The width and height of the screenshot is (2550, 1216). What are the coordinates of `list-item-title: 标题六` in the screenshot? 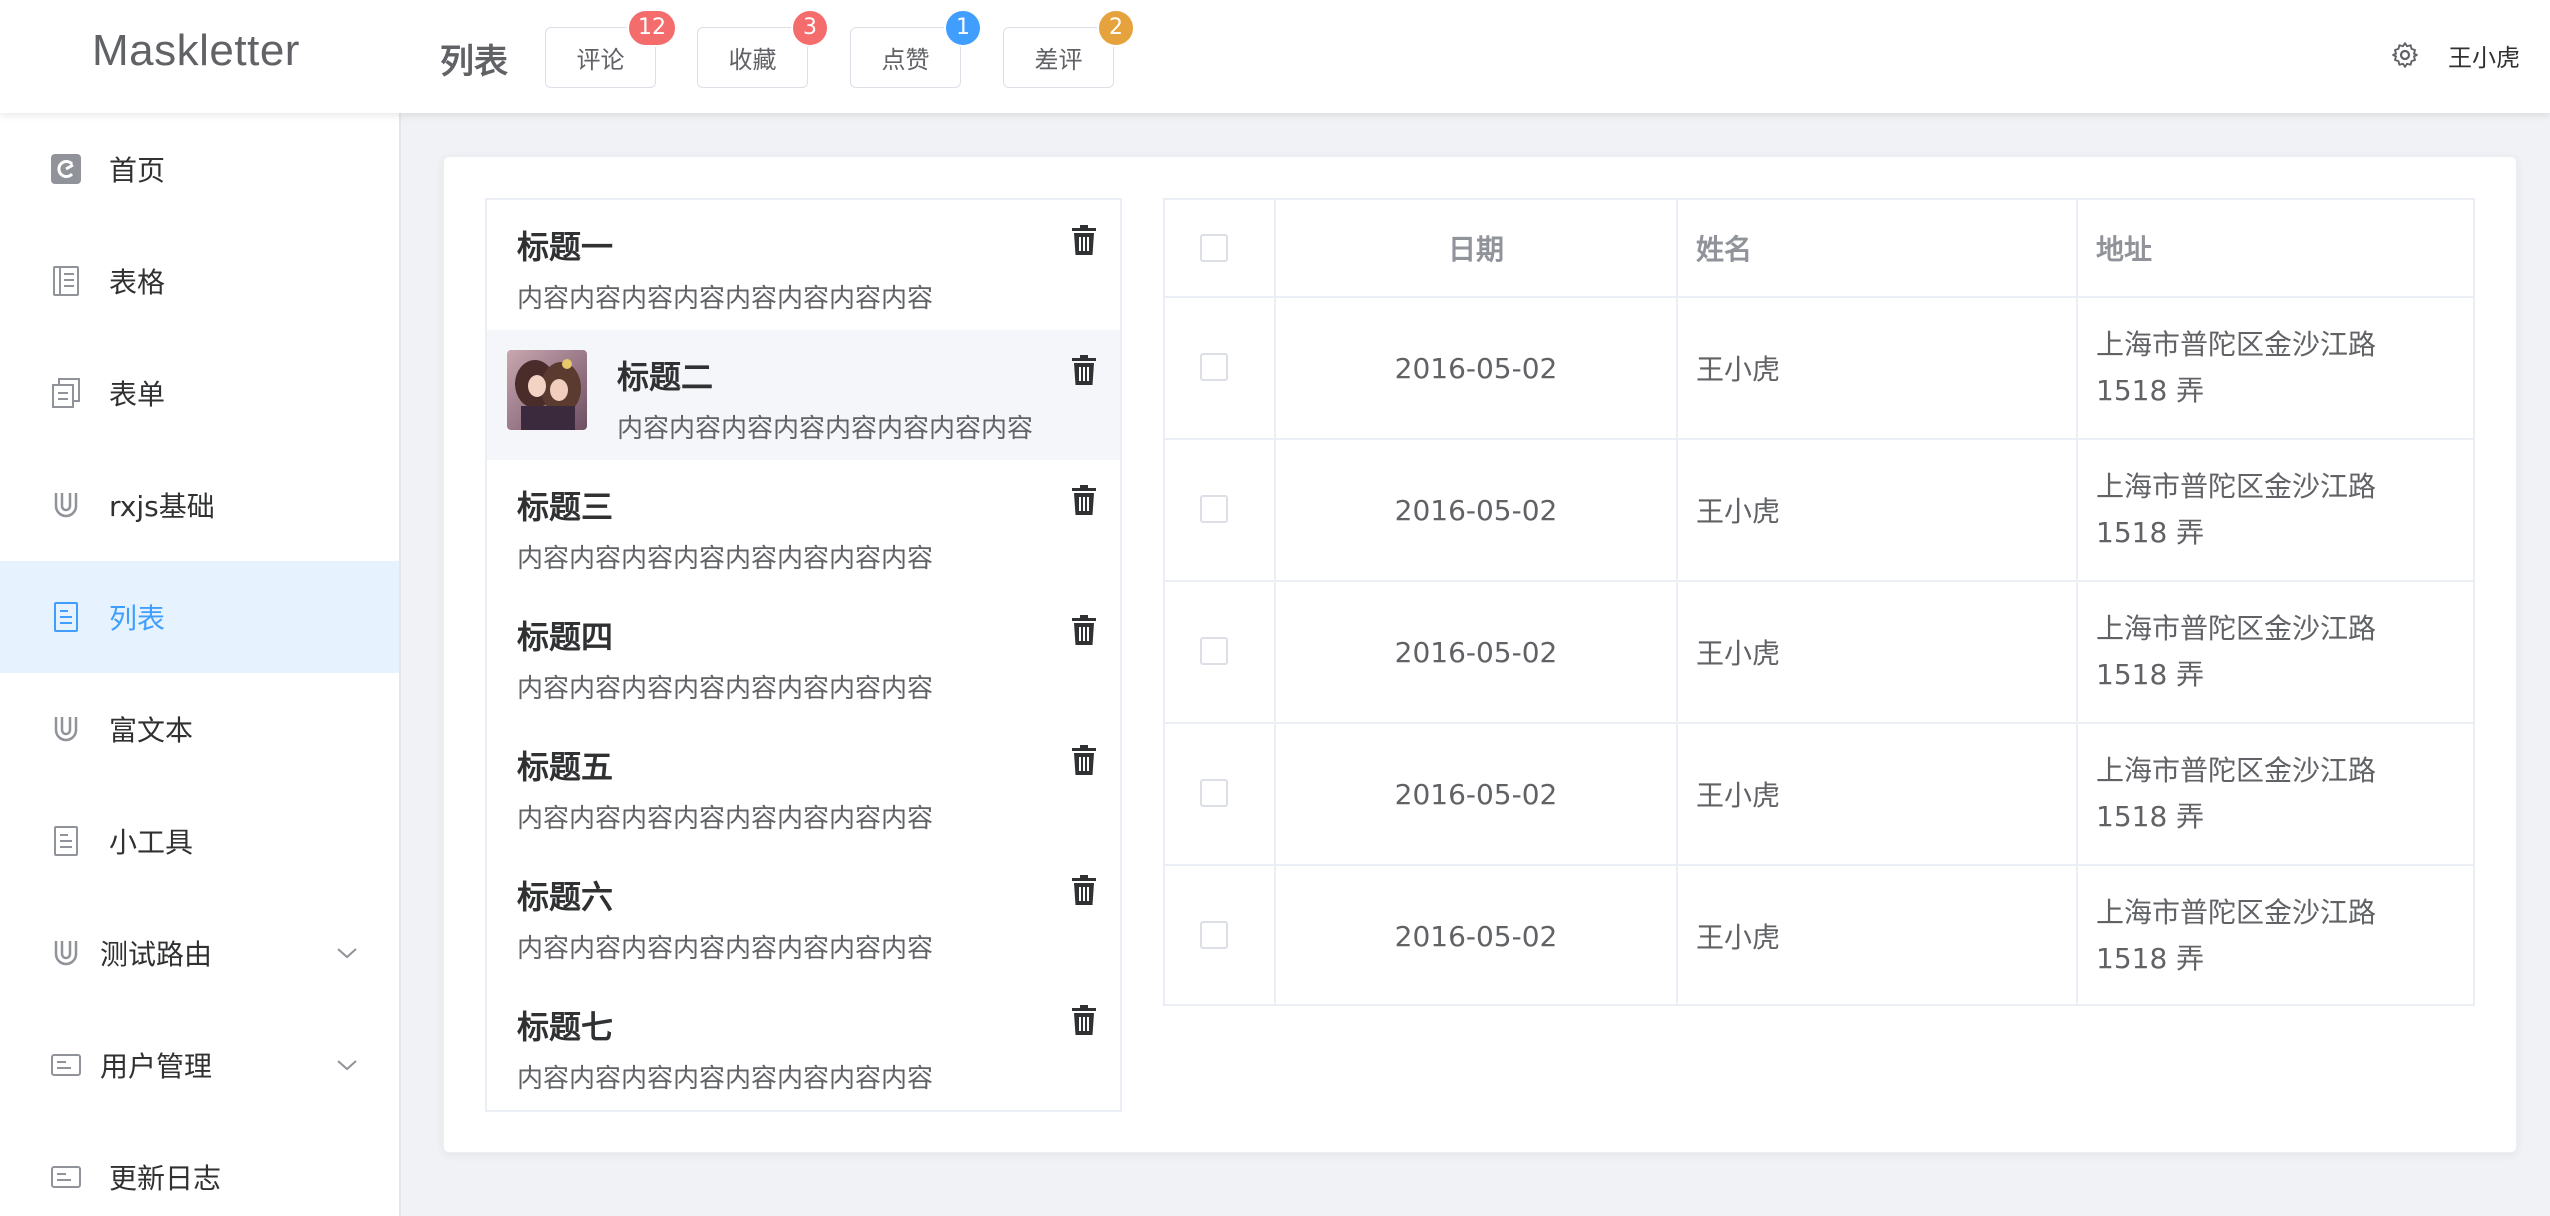 It's located at (565, 897).